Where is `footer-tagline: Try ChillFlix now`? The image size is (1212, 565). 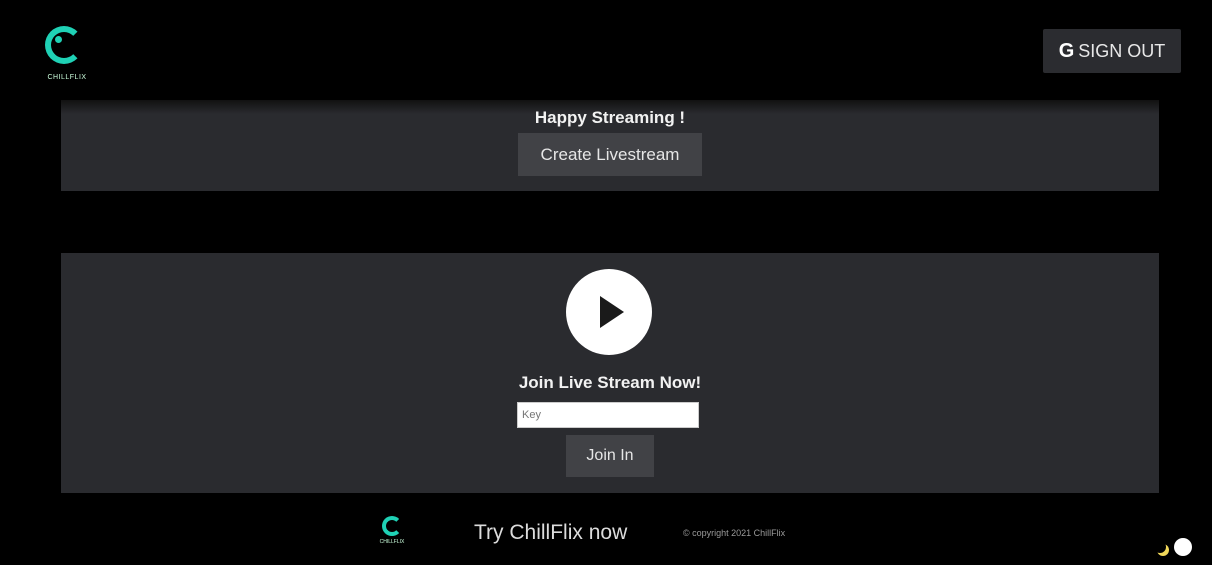 footer-tagline: Try ChillFlix now is located at coordinates (551, 532).